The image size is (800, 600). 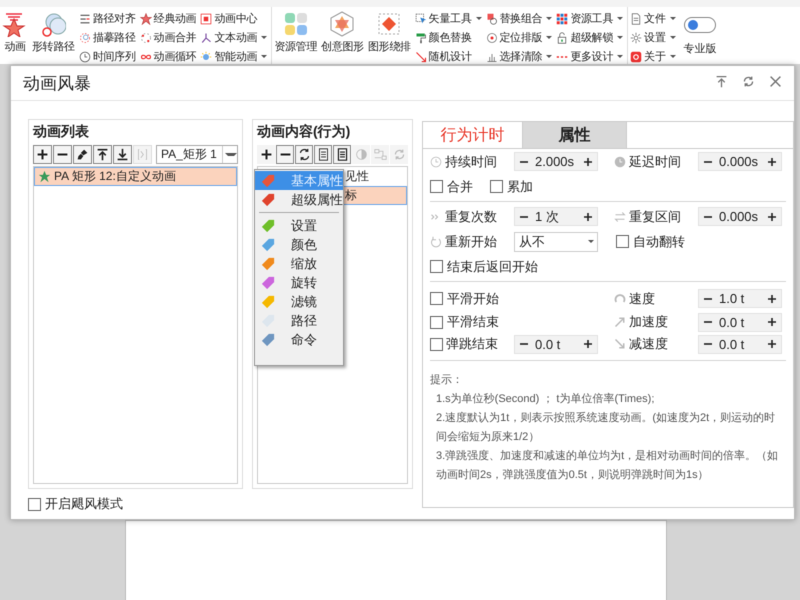 What do you see at coordinates (473, 322) in the screenshot?
I see `checkbox-label: 平滑结束` at bounding box center [473, 322].